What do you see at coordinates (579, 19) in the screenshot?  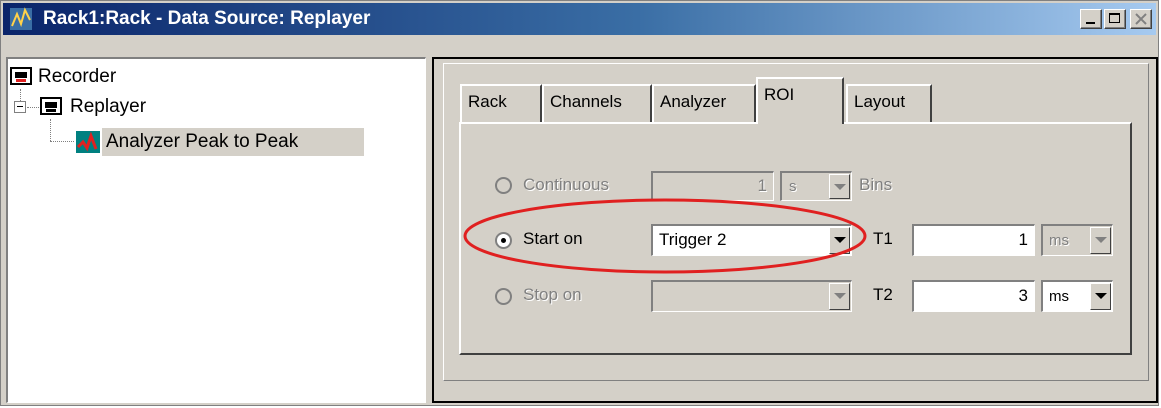 I see `title-bar: Rack1:Rack - Data Source: Replayer` at bounding box center [579, 19].